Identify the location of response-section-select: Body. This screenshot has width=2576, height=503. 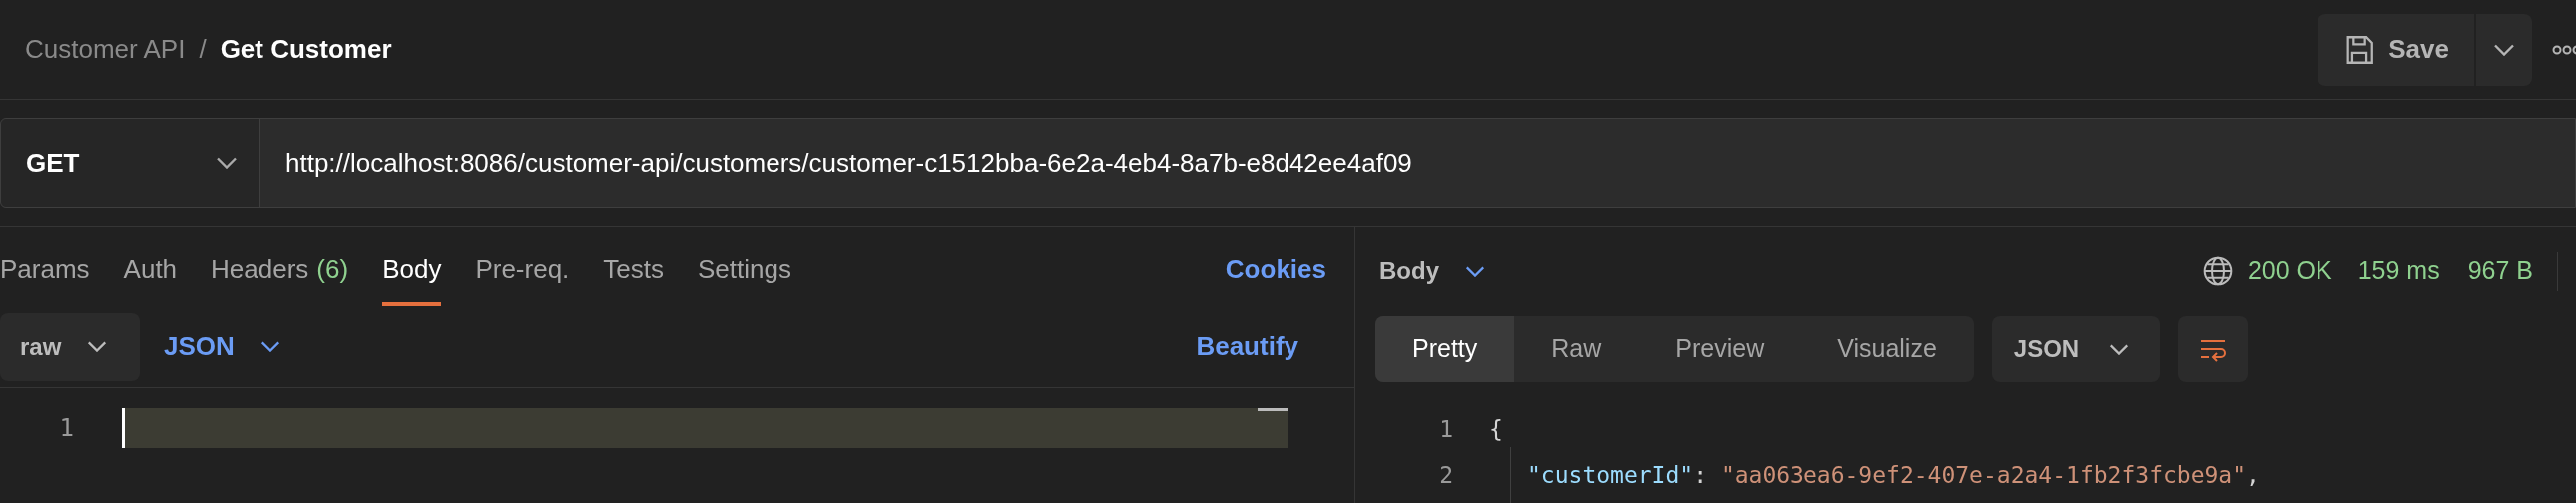
(1432, 271).